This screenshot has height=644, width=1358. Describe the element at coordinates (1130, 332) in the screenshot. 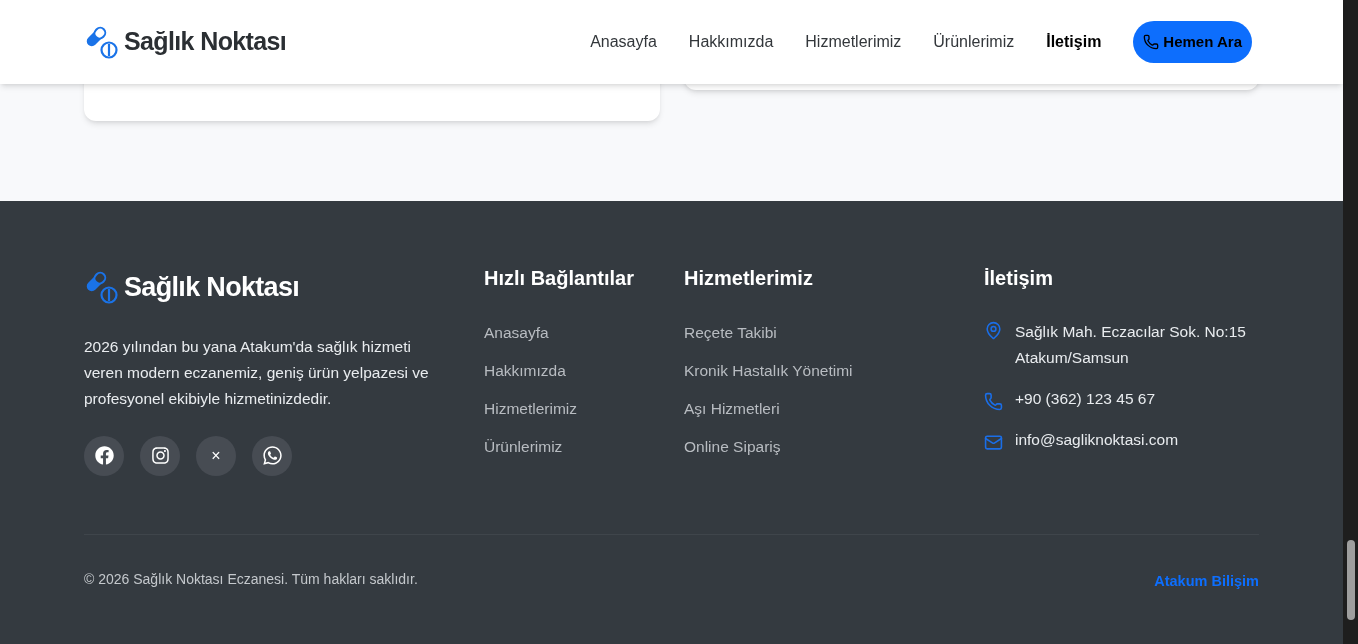

I see `contact-text: Sağlık Mah. Eczacılar Sok. No:15` at that location.